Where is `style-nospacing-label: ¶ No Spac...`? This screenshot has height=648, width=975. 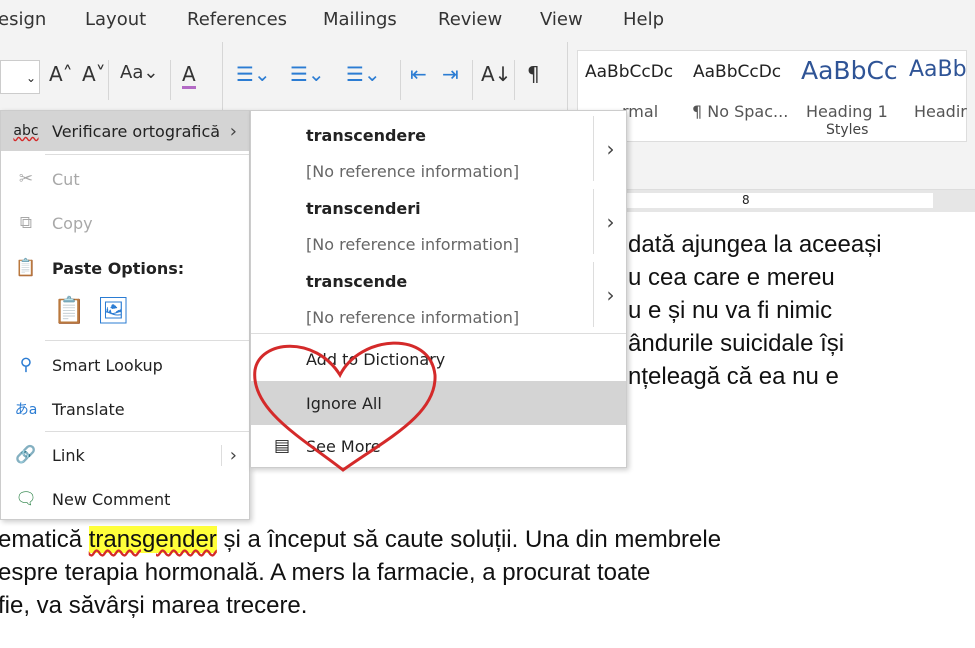 style-nospacing-label: ¶ No Spac... is located at coordinates (740, 111).